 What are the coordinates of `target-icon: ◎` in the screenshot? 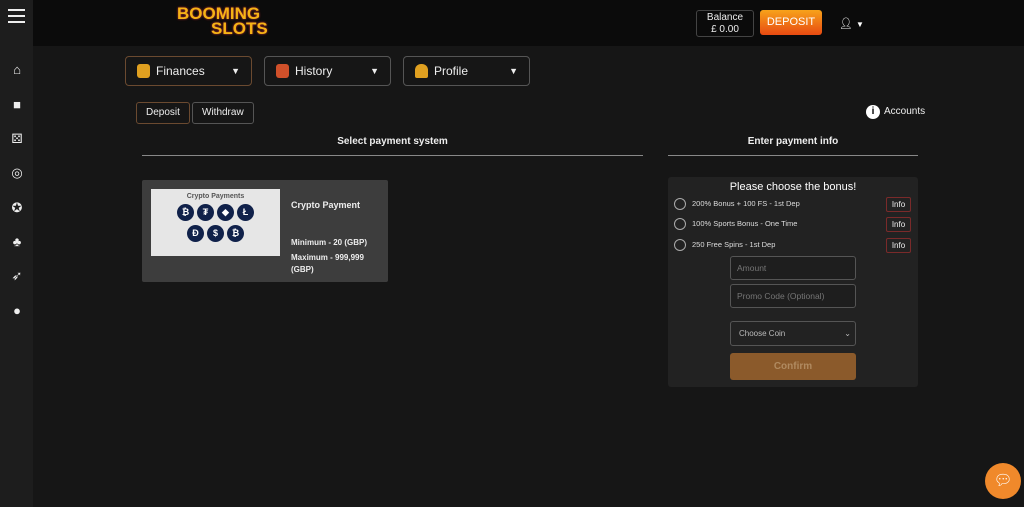 It's located at (17, 173).